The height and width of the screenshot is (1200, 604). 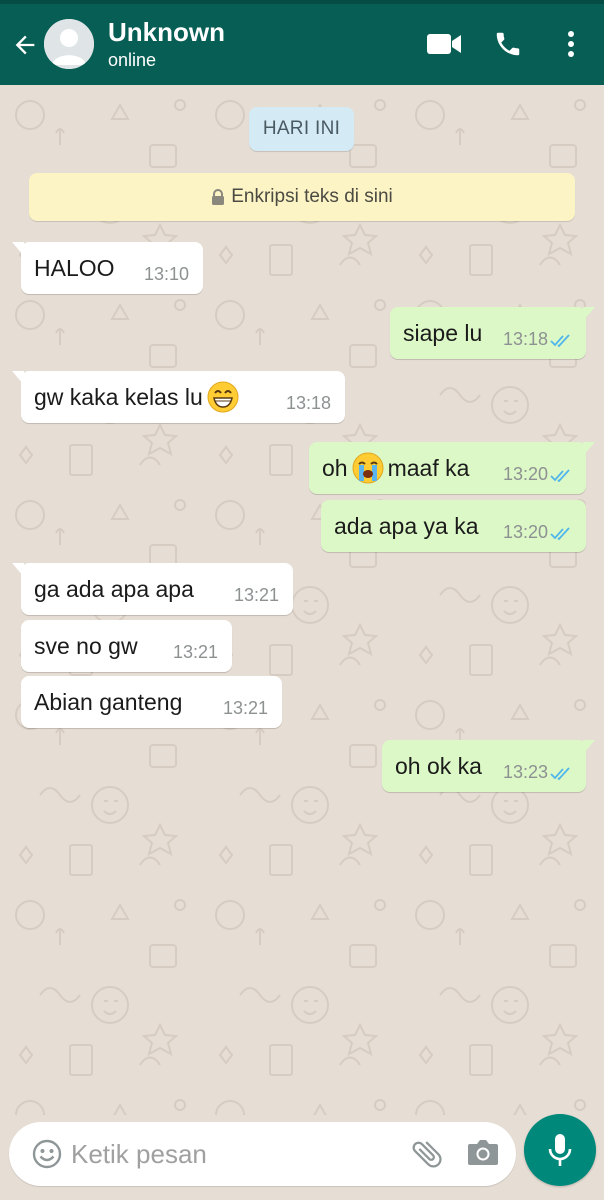 I want to click on voice-call-icon, so click(x=508, y=44).